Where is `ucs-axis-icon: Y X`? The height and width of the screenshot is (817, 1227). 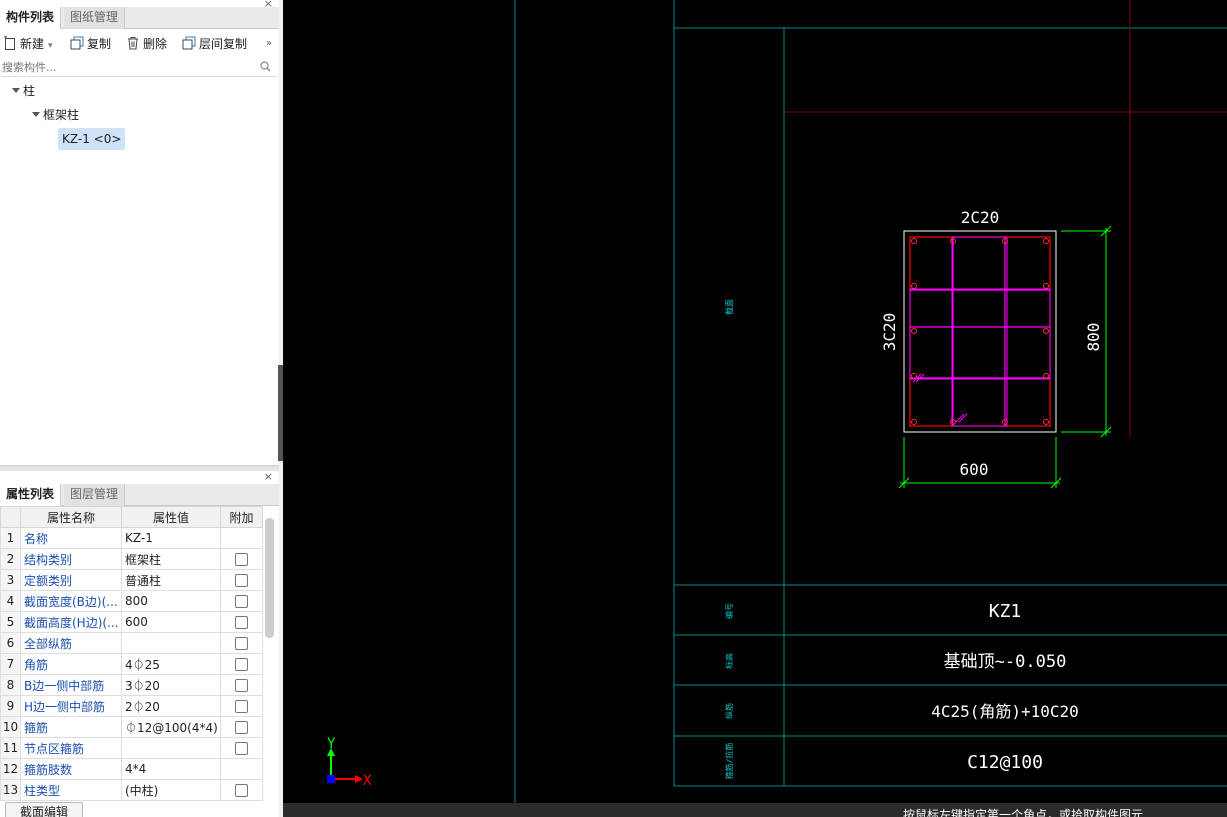 ucs-axis-icon: Y X is located at coordinates (349, 762).